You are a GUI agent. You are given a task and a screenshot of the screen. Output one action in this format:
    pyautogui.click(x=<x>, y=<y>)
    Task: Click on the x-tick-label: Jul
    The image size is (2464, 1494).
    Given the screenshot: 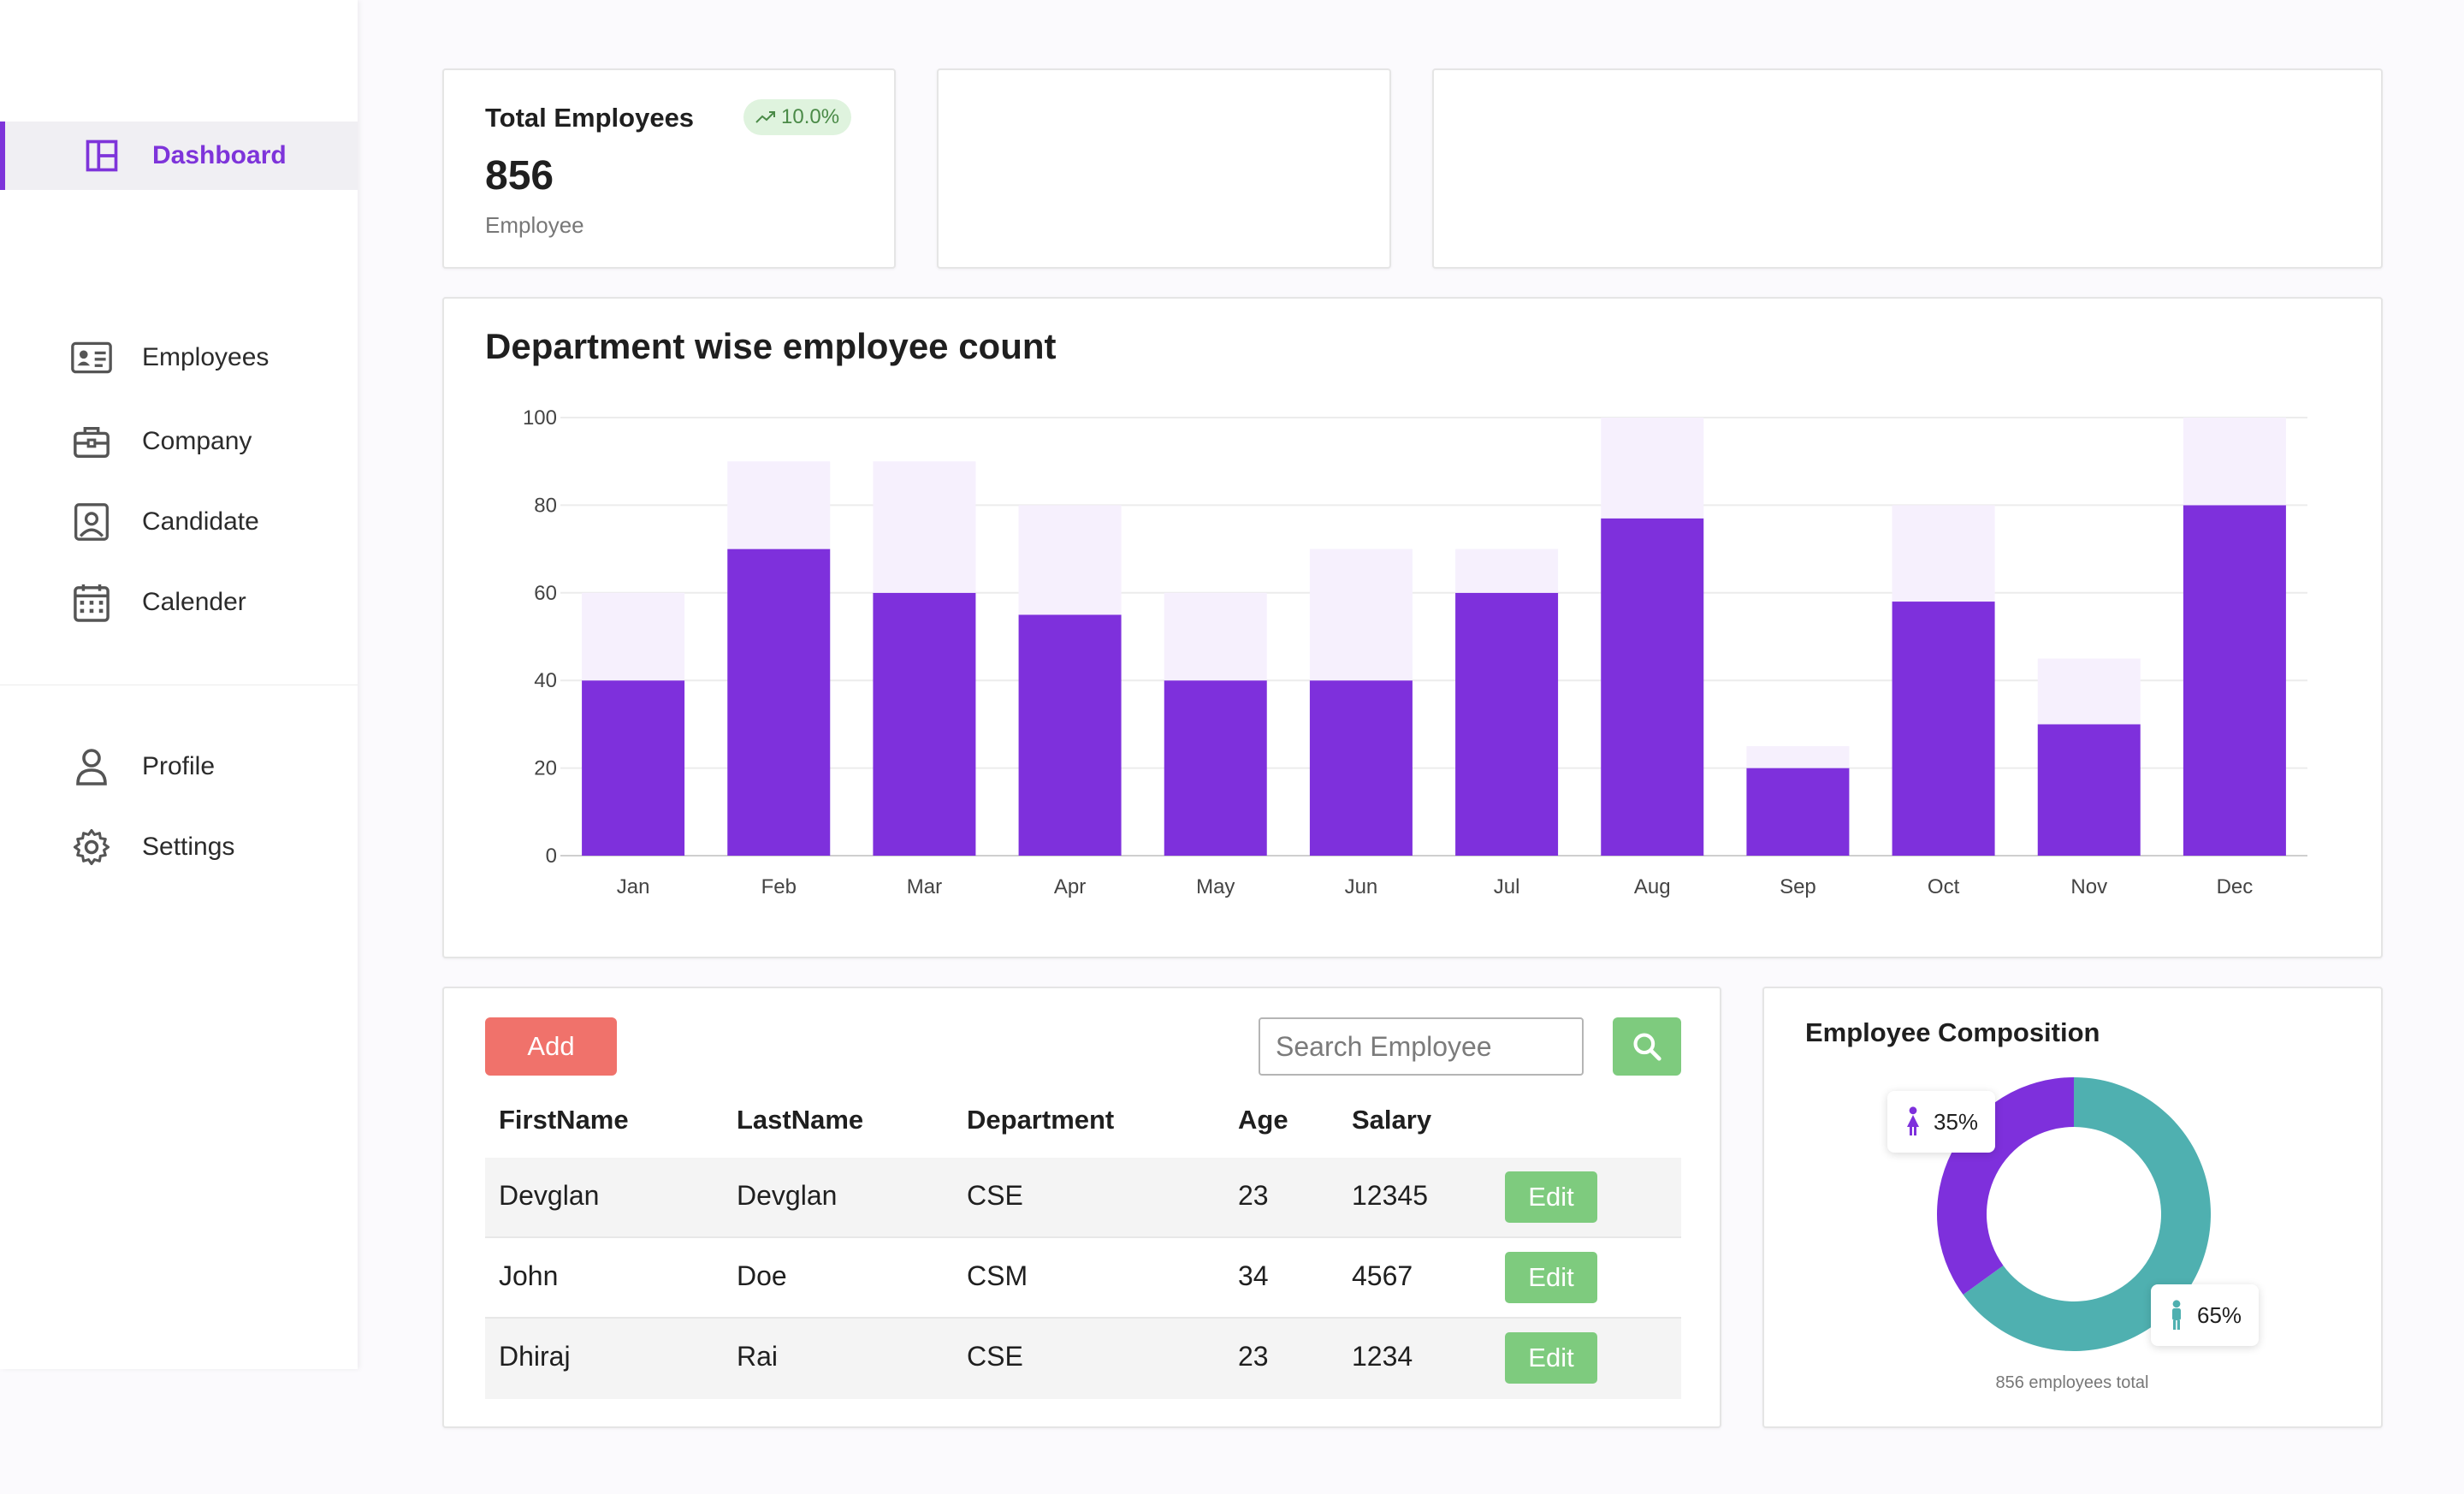 What is the action you would take?
    pyautogui.click(x=1507, y=886)
    